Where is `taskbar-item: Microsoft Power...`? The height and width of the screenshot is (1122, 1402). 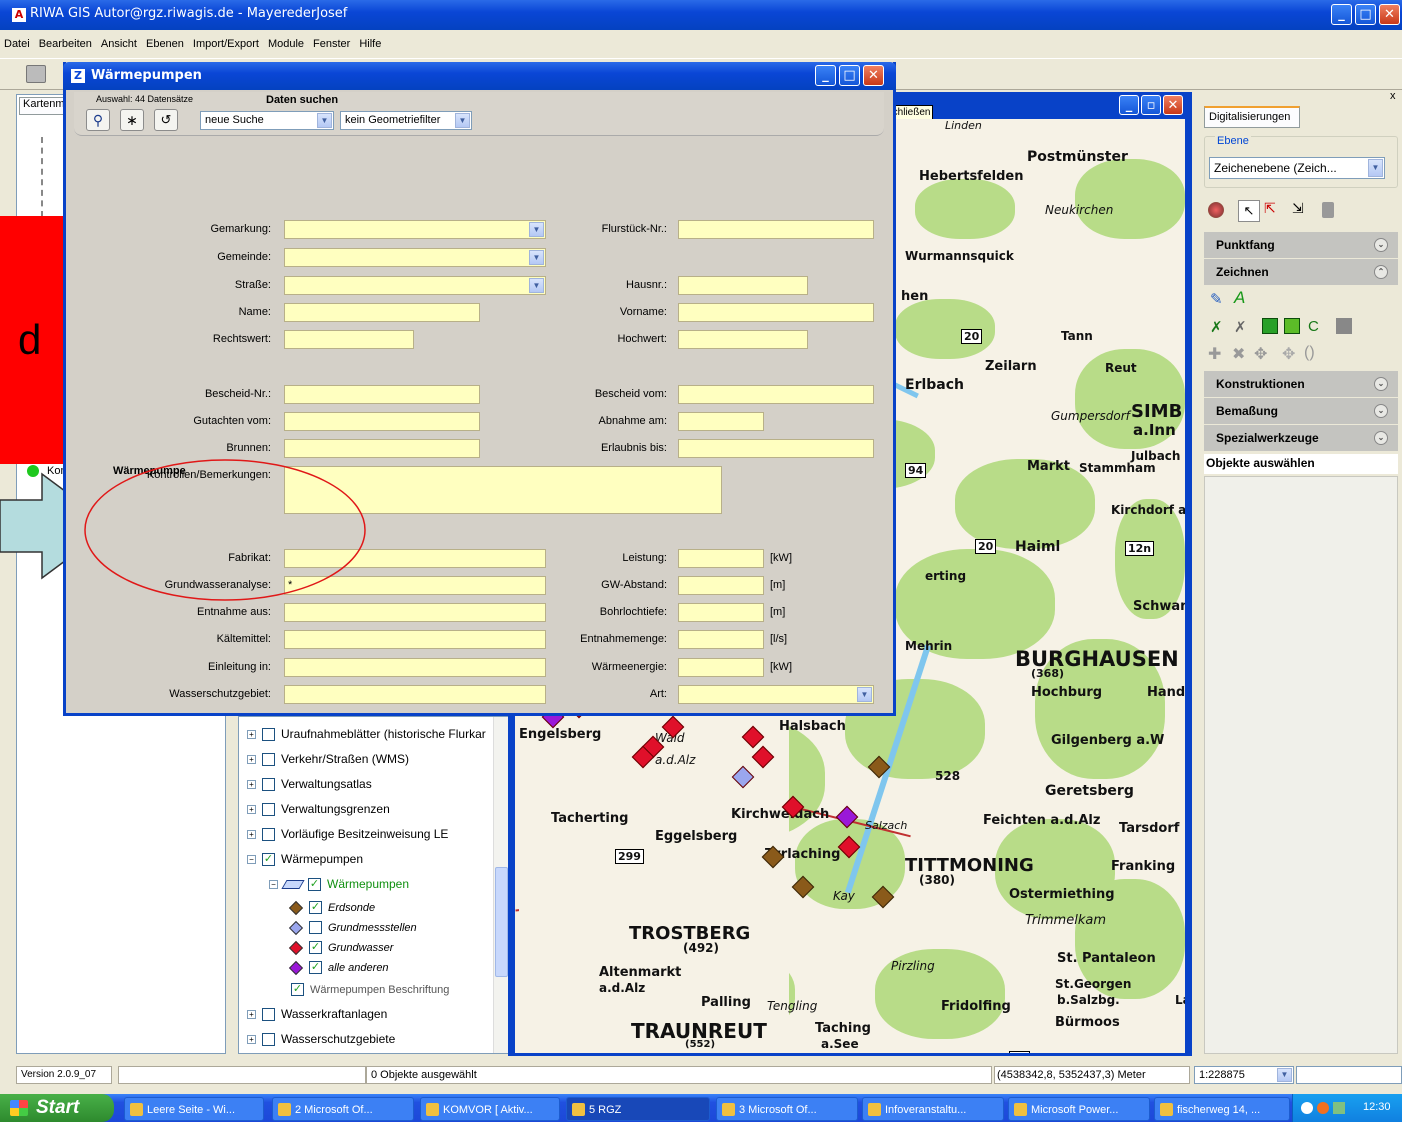
taskbar-item: Microsoft Power... is located at coordinates (1079, 1109).